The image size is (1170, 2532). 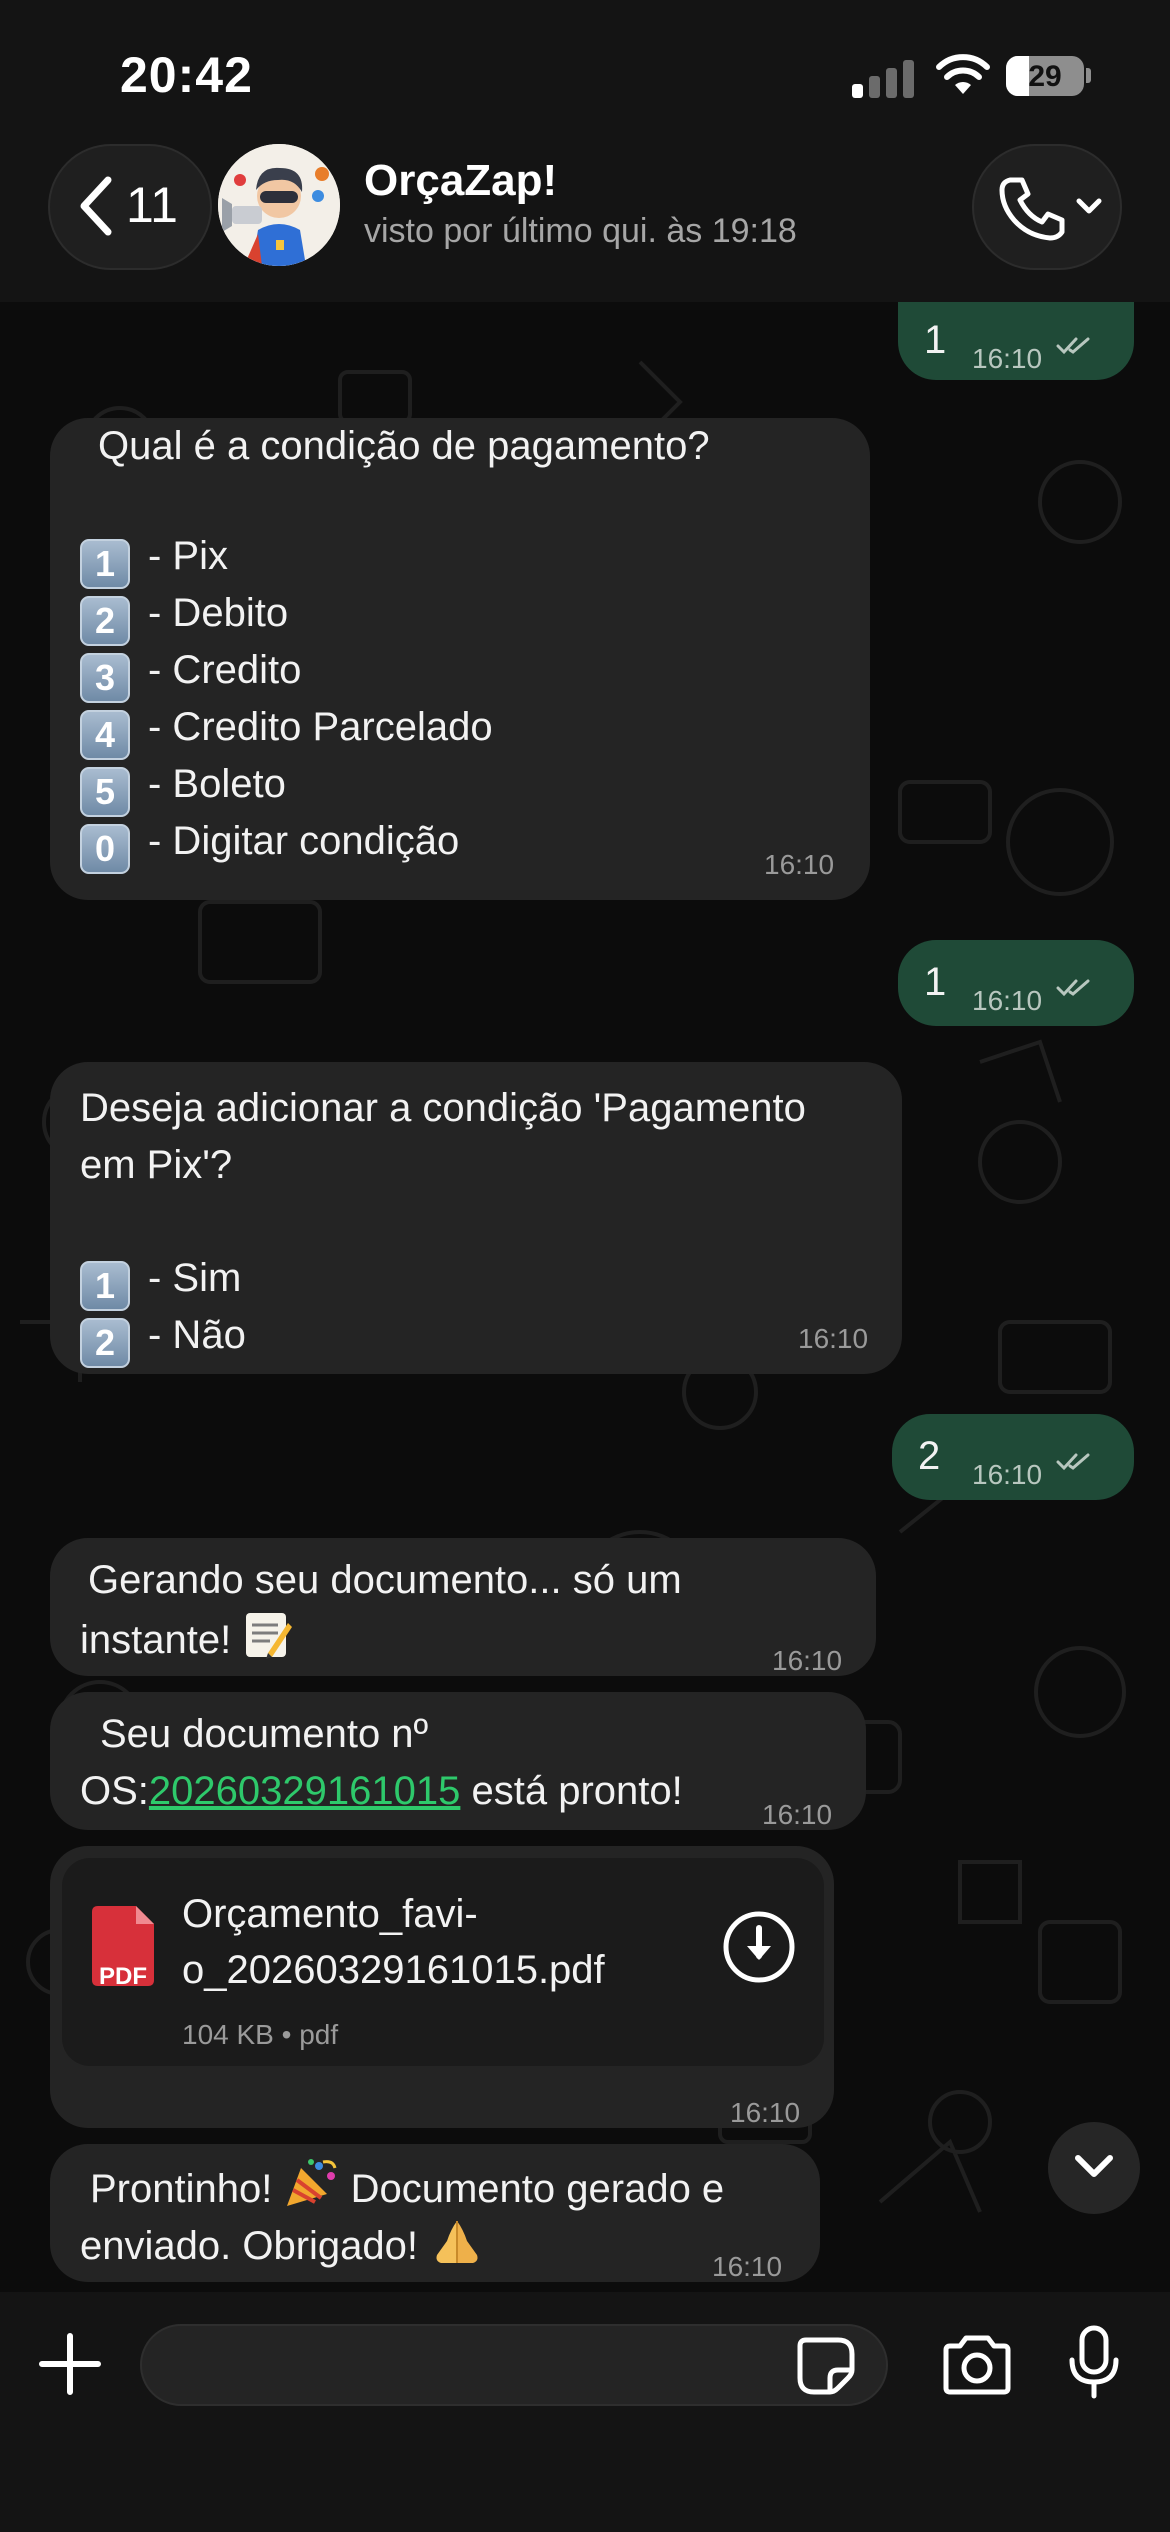 I want to click on message-text: instante!, so click(x=156, y=1640).